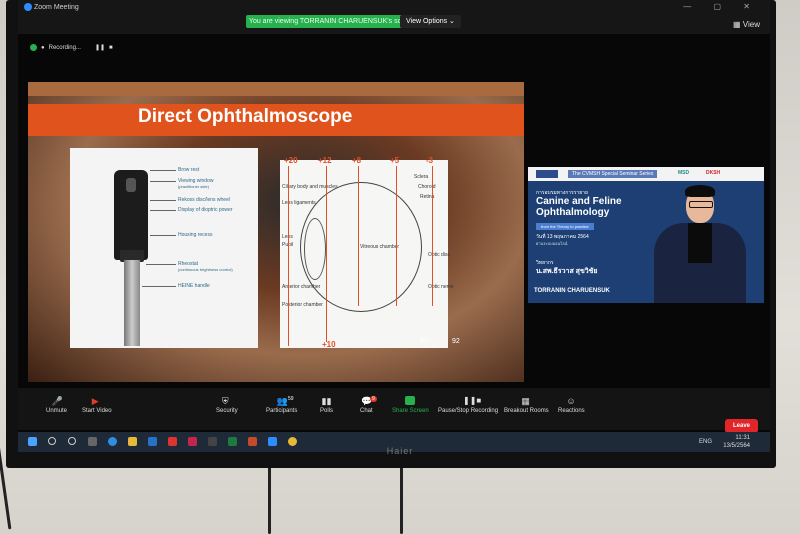 Image resolution: width=800 pixels, height=534 pixels. I want to click on participant-name-label: TORRANIN CHARUENSUK, so click(572, 291).